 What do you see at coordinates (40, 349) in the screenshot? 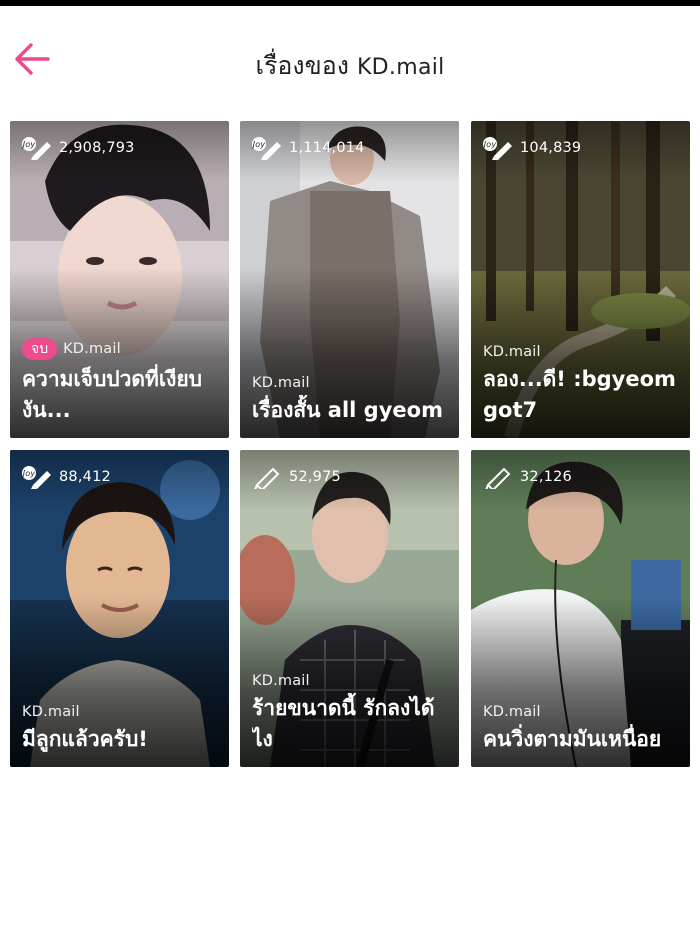
I see `completed-badge: จบ` at bounding box center [40, 349].